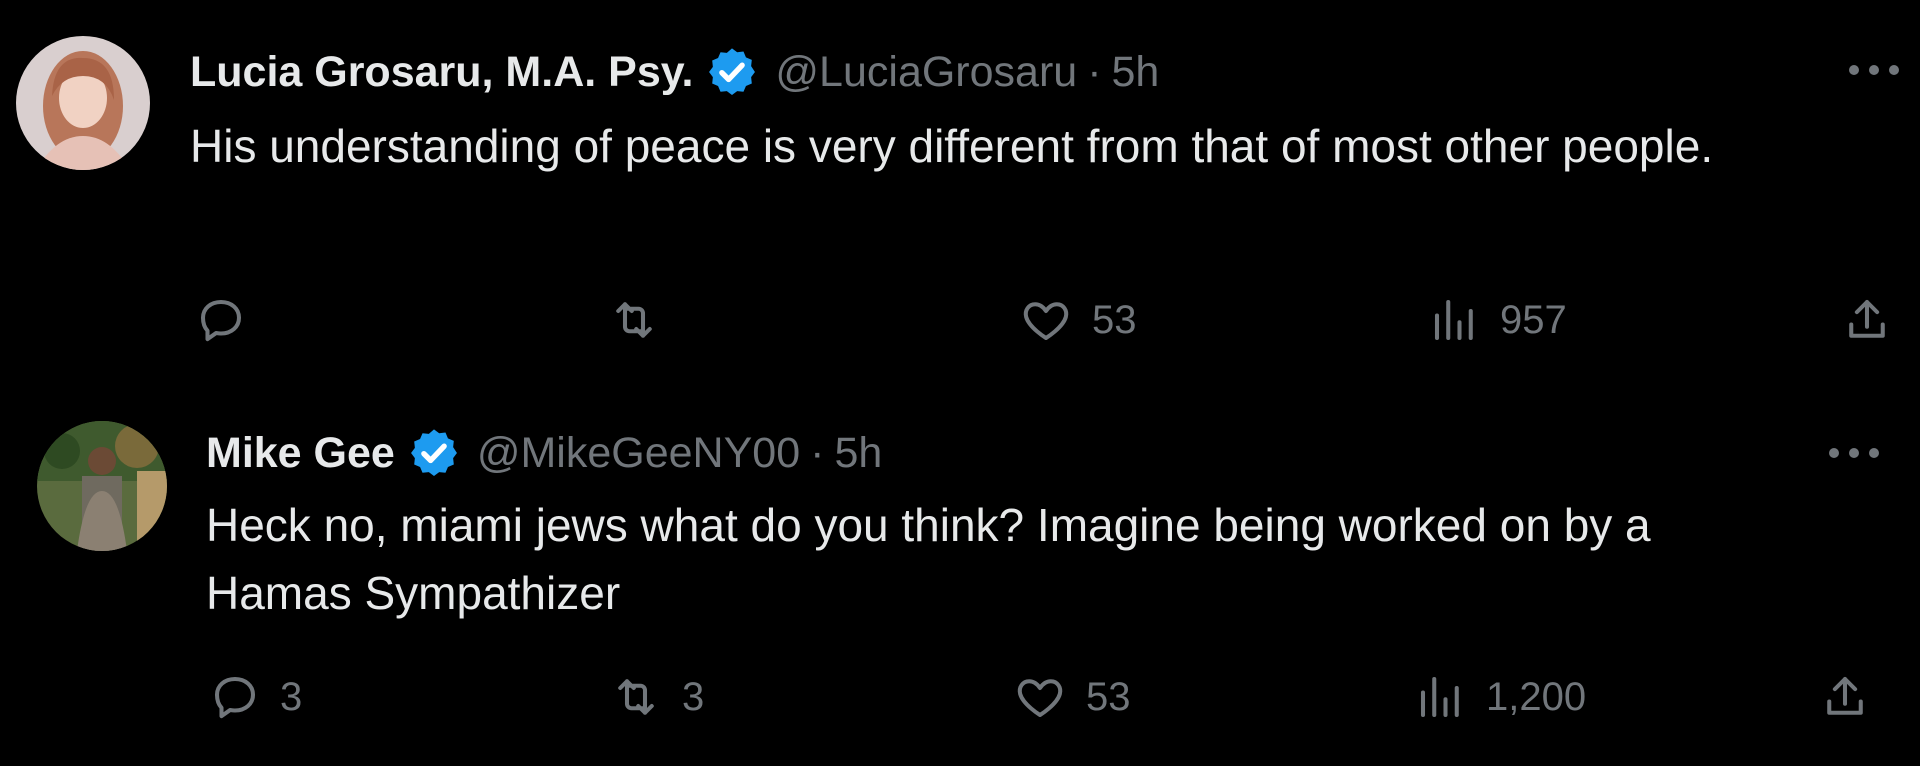 The height and width of the screenshot is (766, 1920). I want to click on tweet-header: Mike Gee @MikeGeeNY00 · 5h, so click(544, 453).